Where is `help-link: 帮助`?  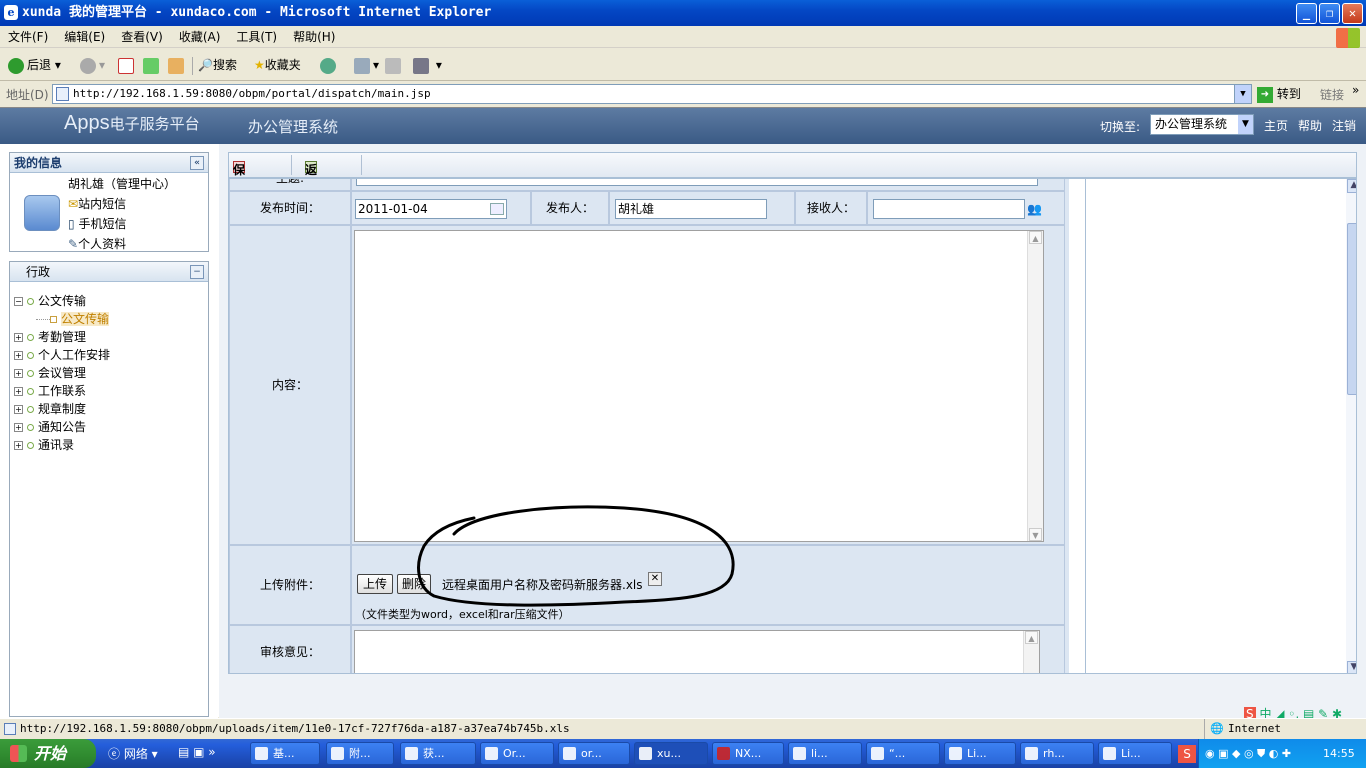 help-link: 帮助 is located at coordinates (1310, 125).